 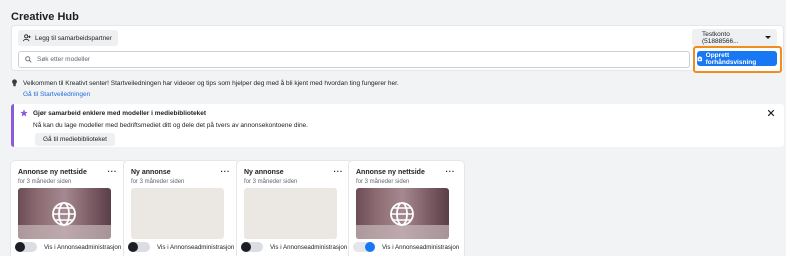 I want to click on lightbulb-icon, so click(x=14, y=83).